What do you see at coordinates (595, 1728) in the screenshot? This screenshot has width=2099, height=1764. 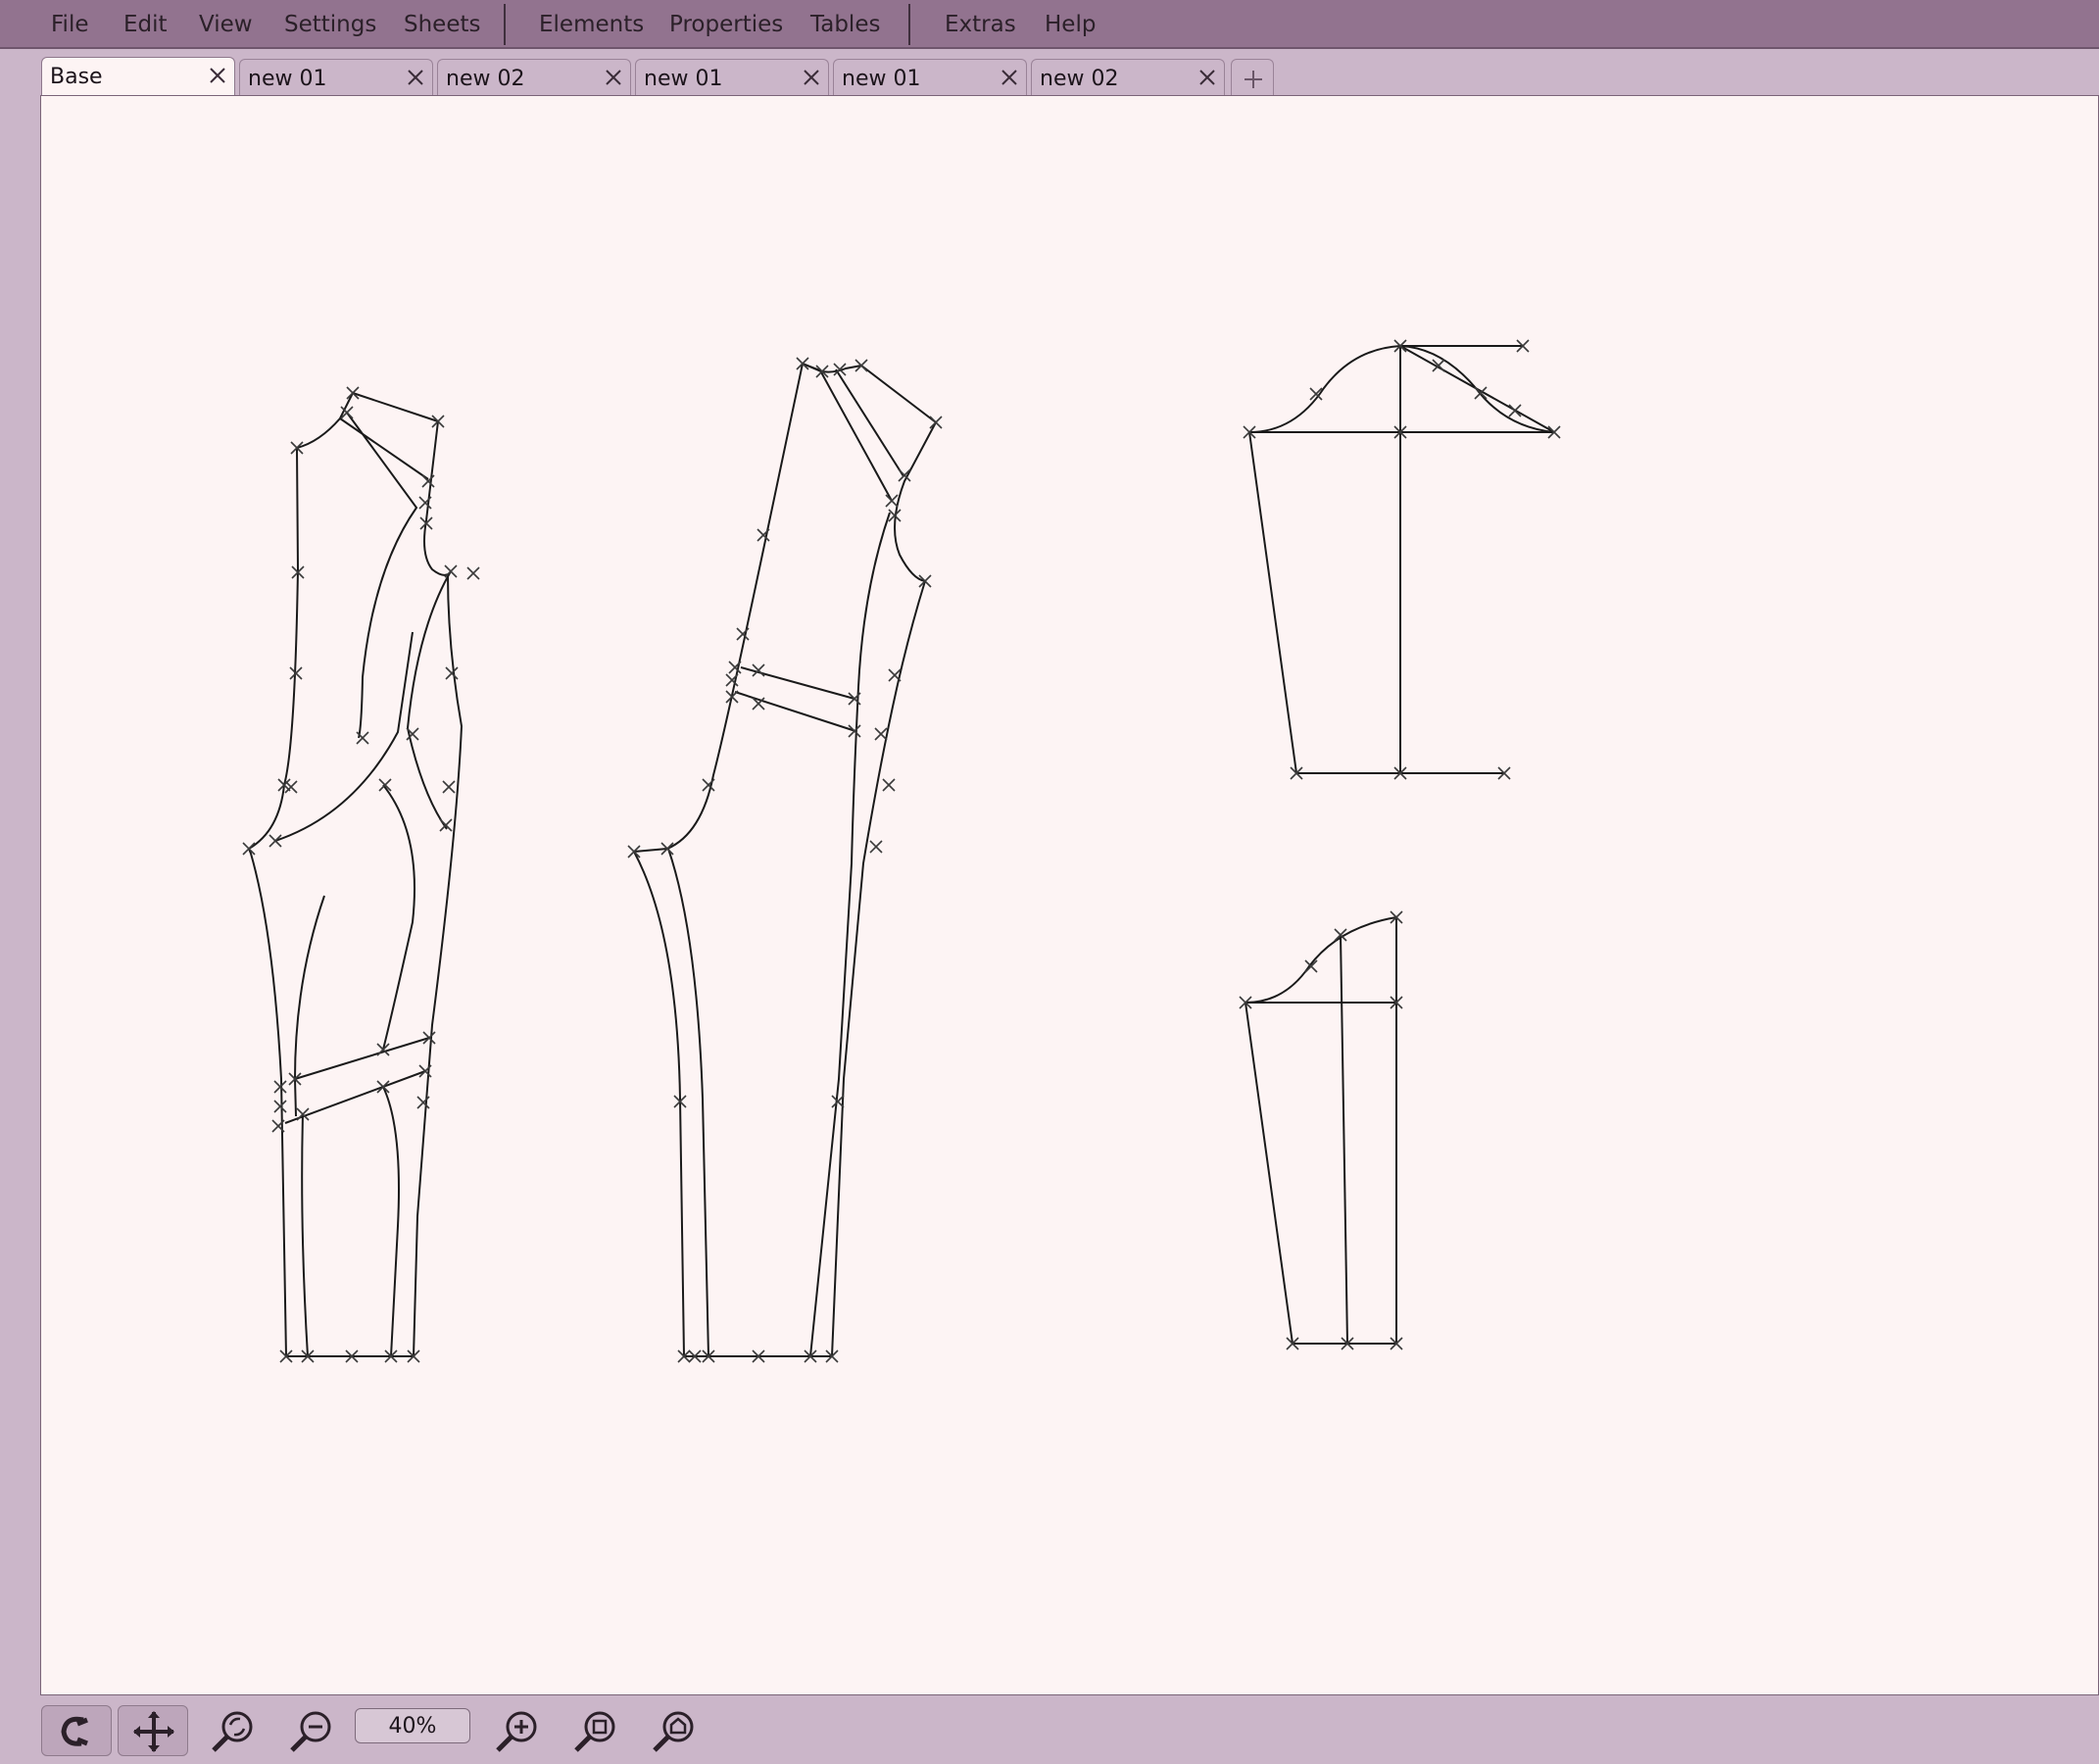 I see `zoom-fit-icon` at bounding box center [595, 1728].